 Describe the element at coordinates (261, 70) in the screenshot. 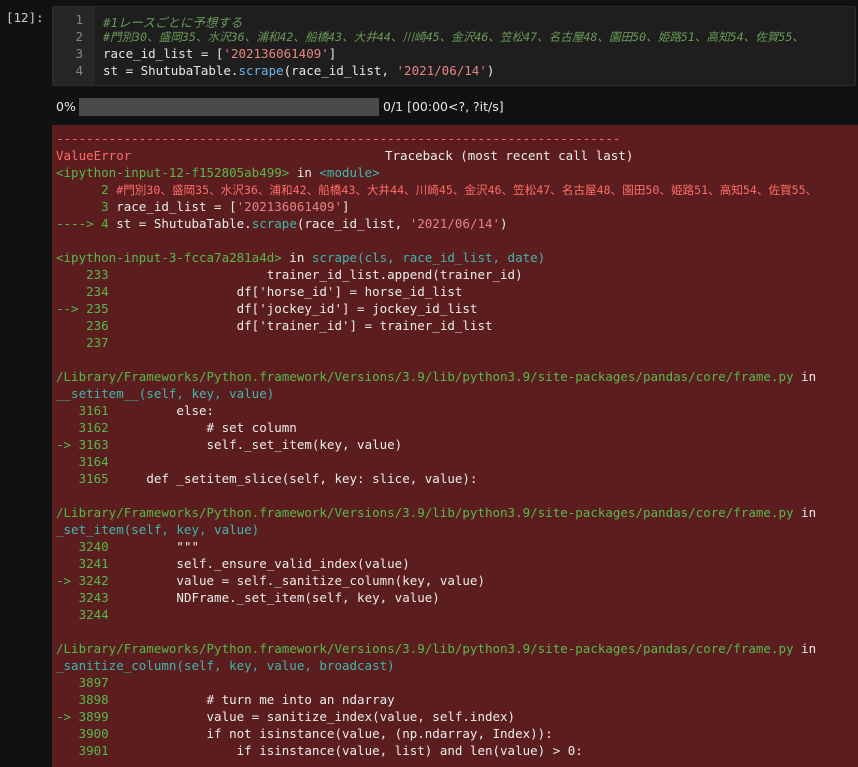

I see `code-token-function: scrape` at that location.